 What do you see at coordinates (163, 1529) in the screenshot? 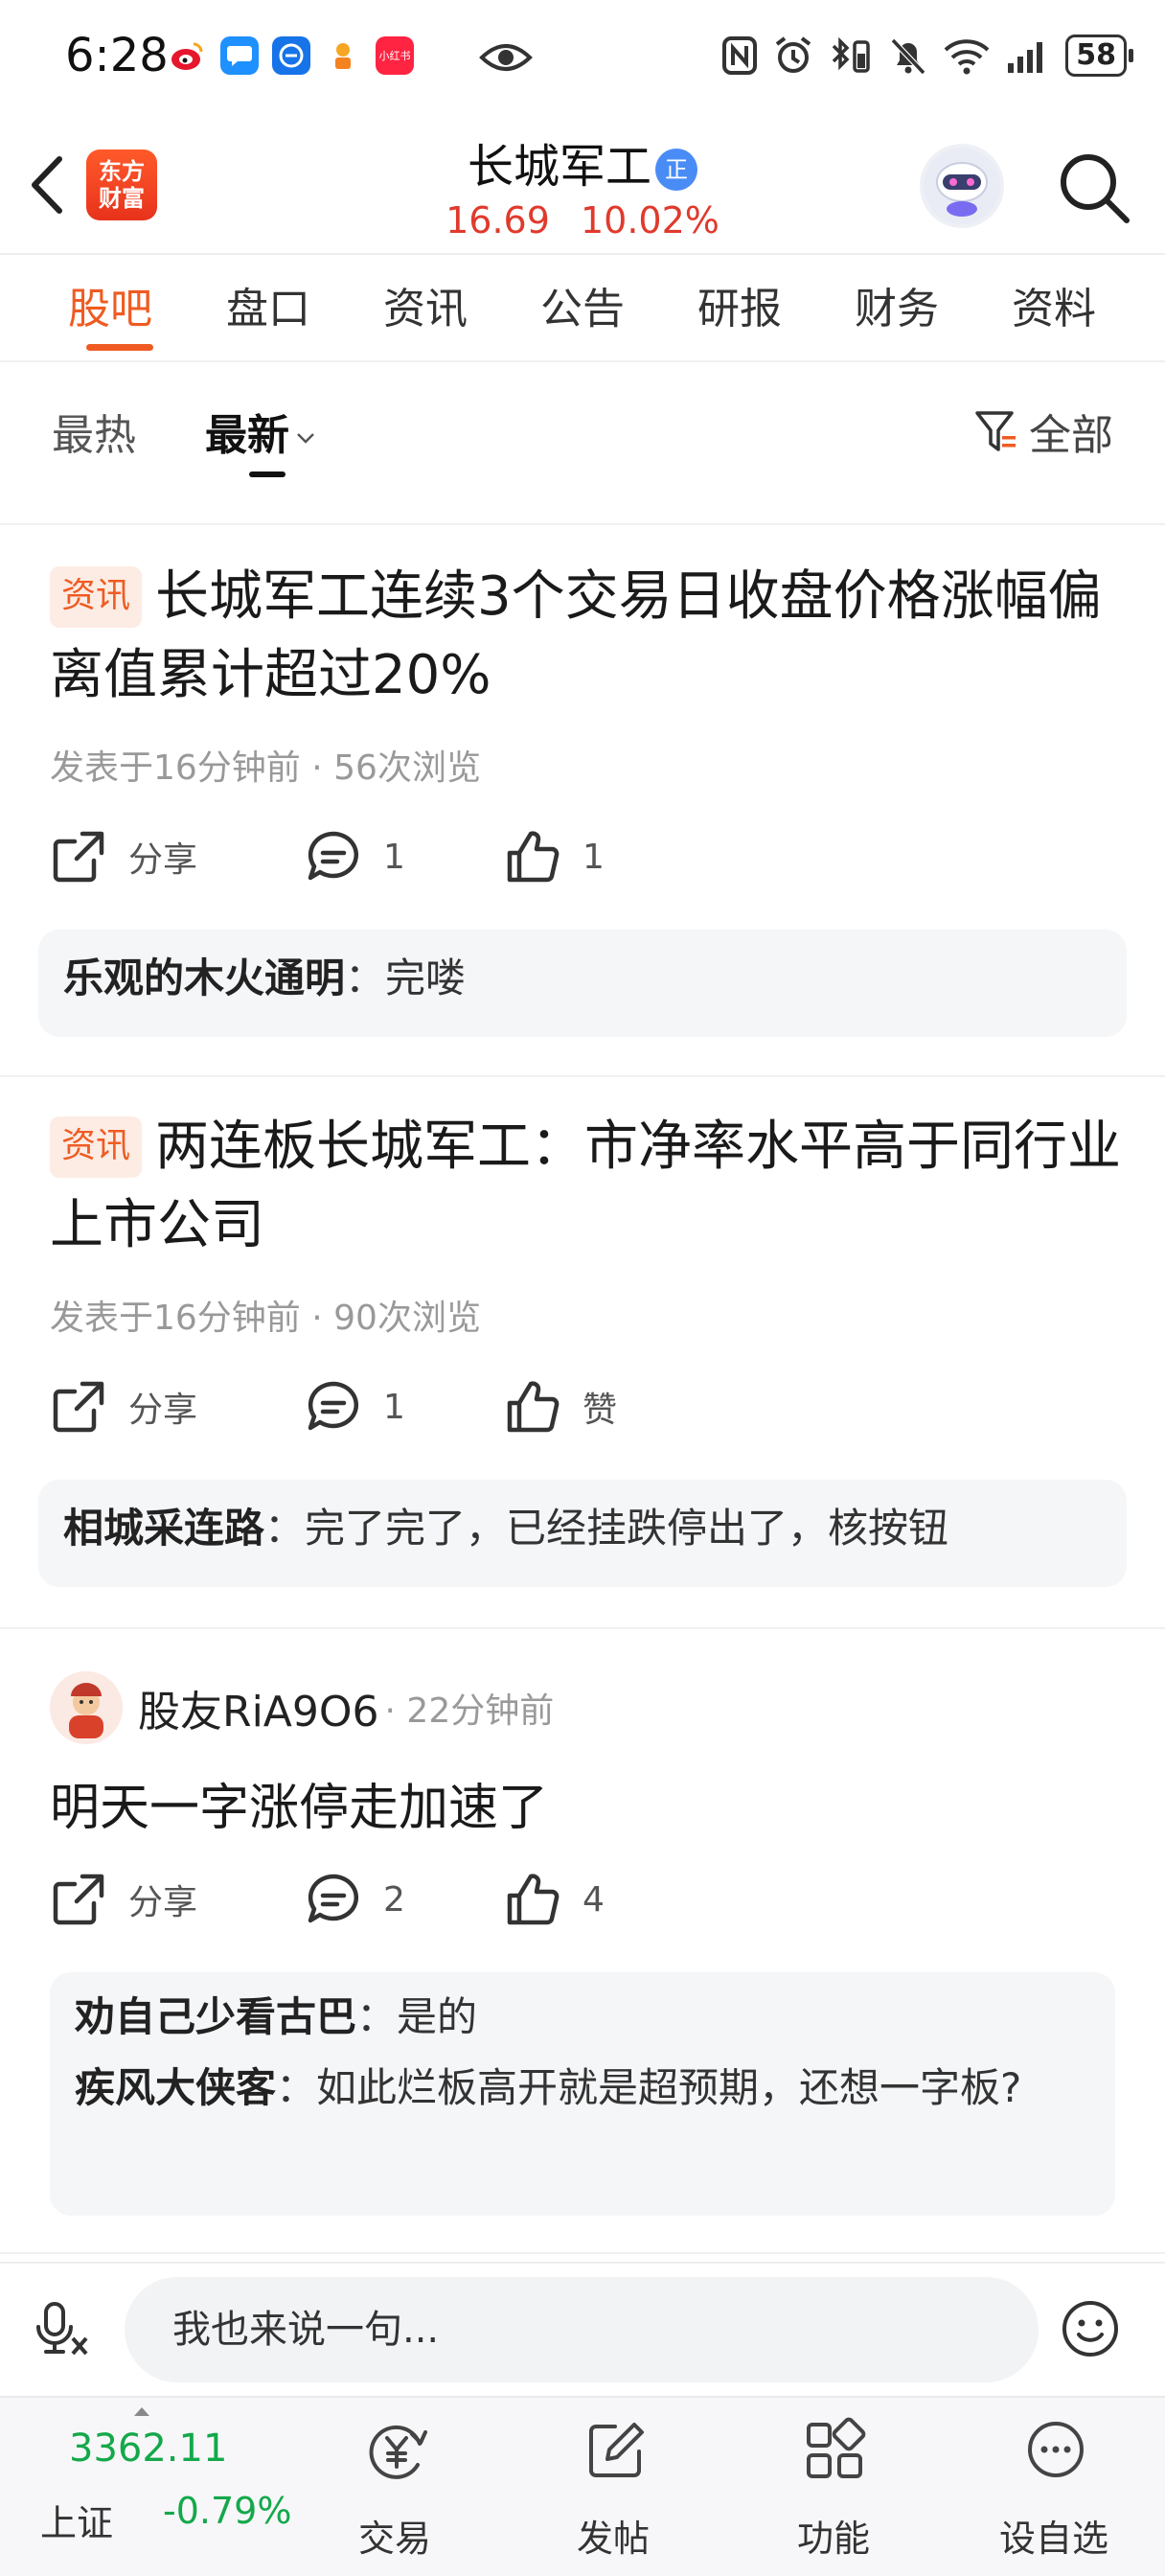
I see `reply-user: 相城采连路` at bounding box center [163, 1529].